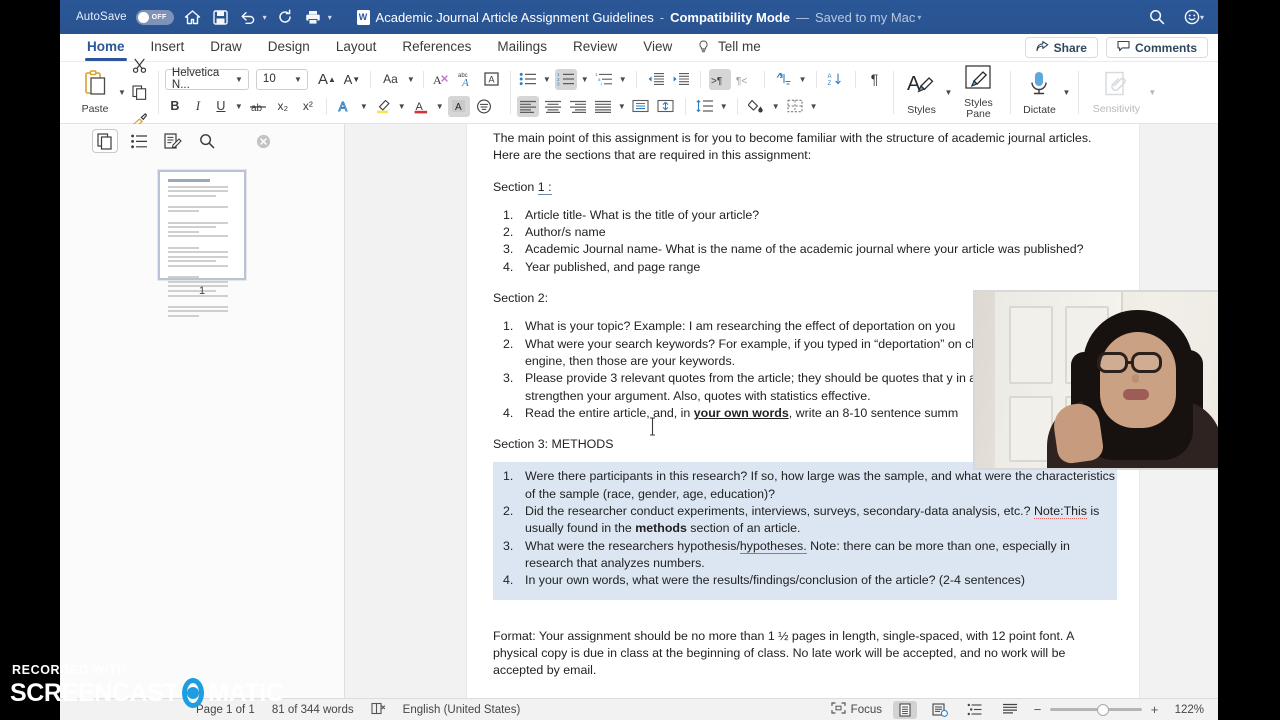 The image size is (1280, 720). I want to click on sort-caret-icon: ▼, so click(803, 79).